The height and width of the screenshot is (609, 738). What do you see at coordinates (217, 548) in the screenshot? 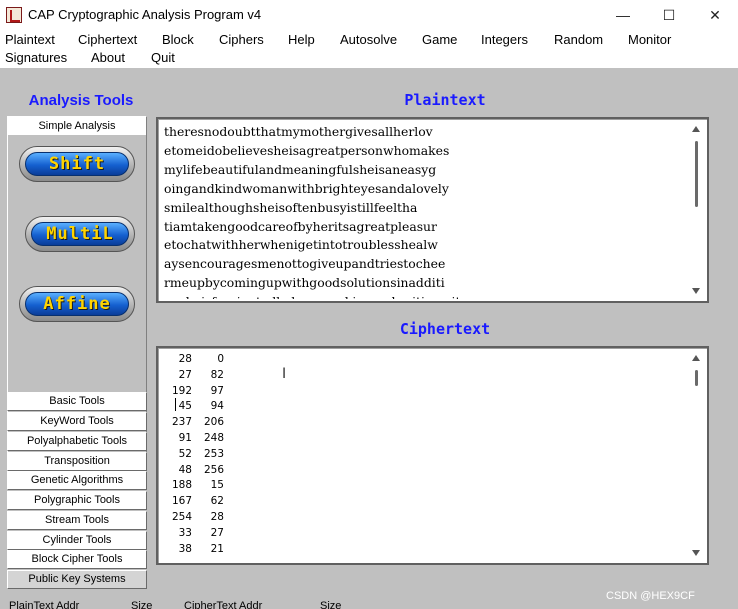
I see `cipher-value-b: 21` at bounding box center [217, 548].